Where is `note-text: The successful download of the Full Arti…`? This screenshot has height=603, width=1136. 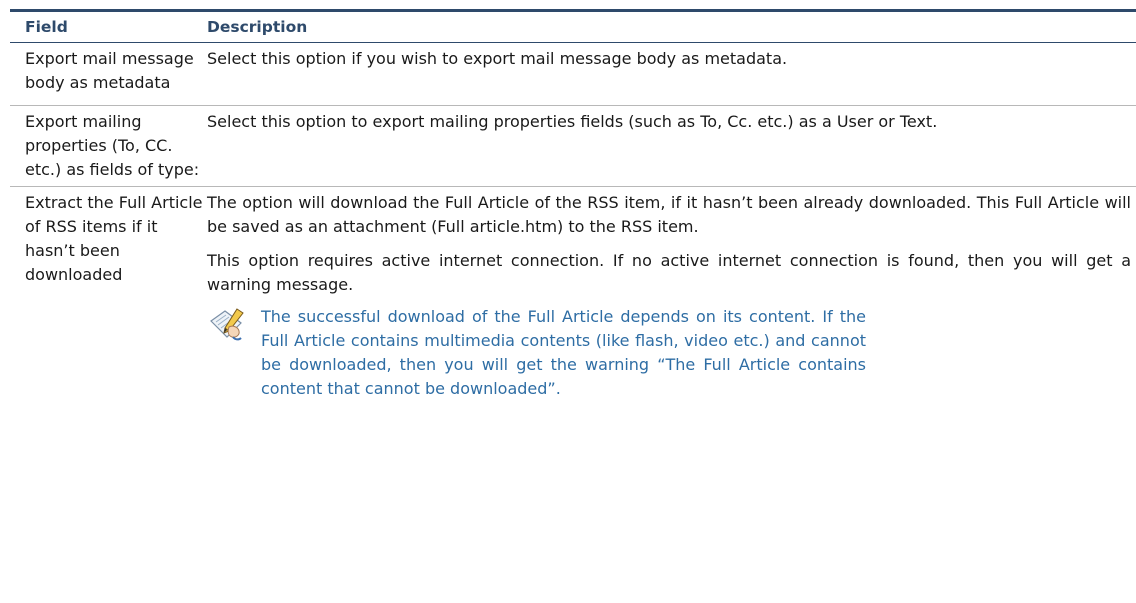
note-text: The successful download of the Full Arti… is located at coordinates (563, 352).